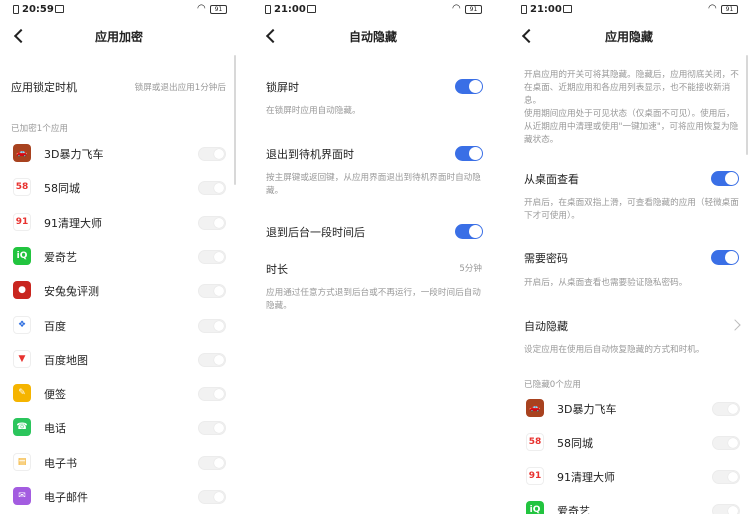 The image size is (750, 514). What do you see at coordinates (119, 10) in the screenshot?
I see `status-bar: 20:59 ◠ 91` at bounding box center [119, 10].